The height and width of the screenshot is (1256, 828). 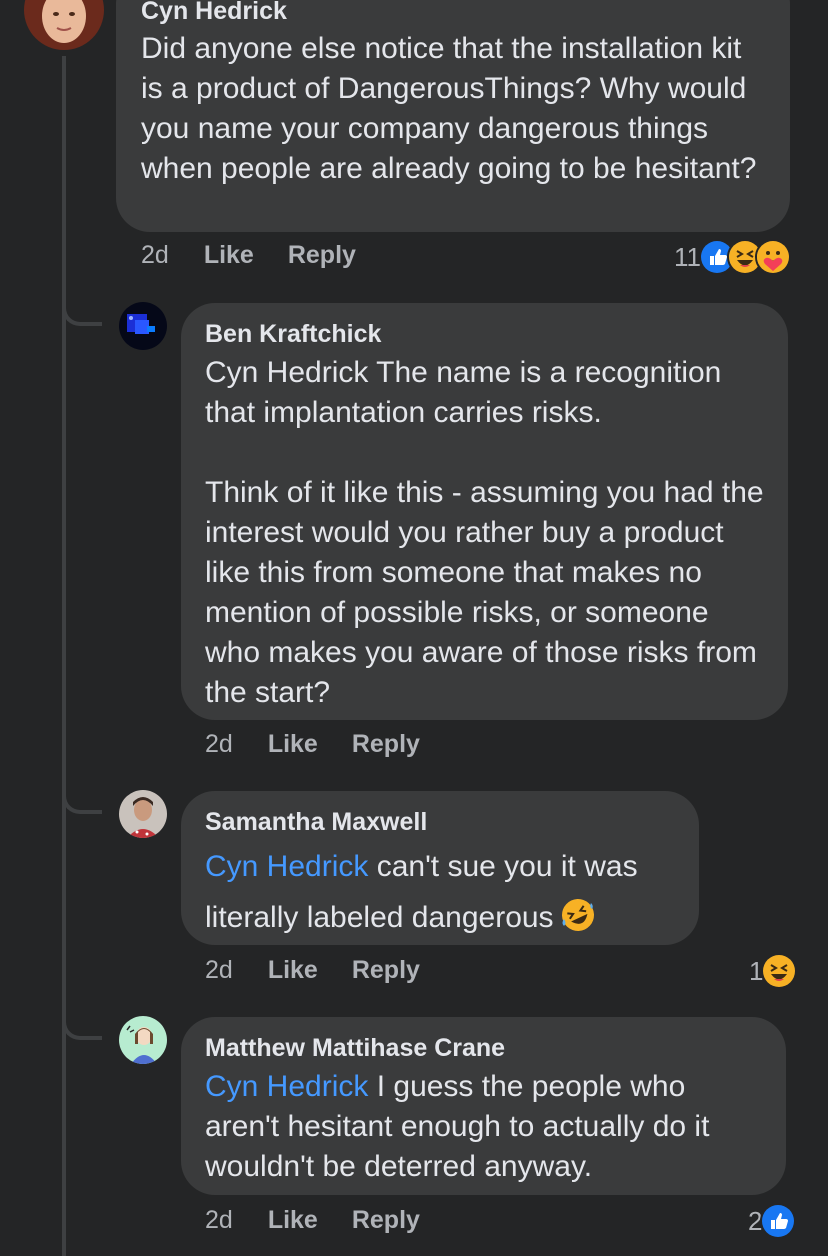 What do you see at coordinates (778, 1221) in the screenshot?
I see `like-icon` at bounding box center [778, 1221].